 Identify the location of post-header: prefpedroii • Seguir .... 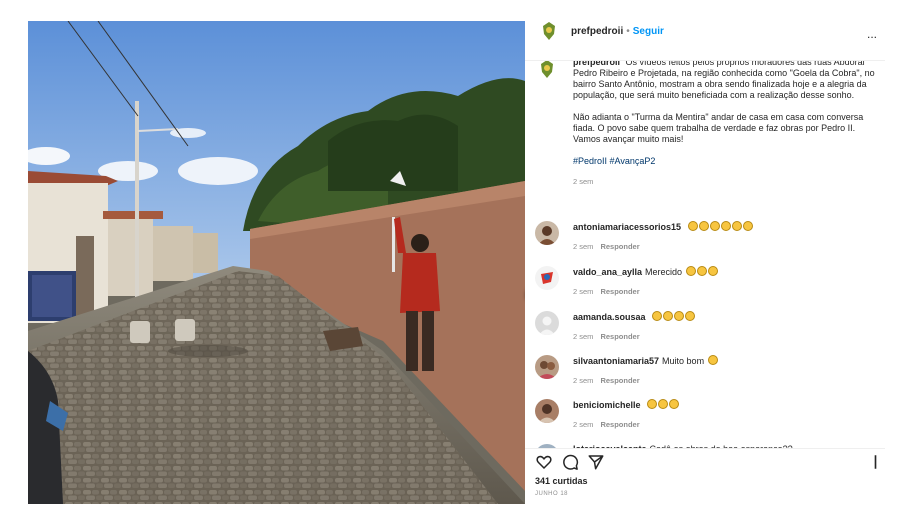
(705, 40).